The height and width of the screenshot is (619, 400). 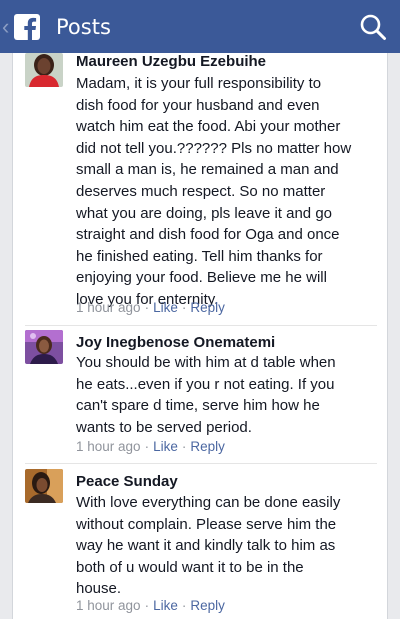 I want to click on back-chevron-icon: ‹, so click(x=7, y=26).